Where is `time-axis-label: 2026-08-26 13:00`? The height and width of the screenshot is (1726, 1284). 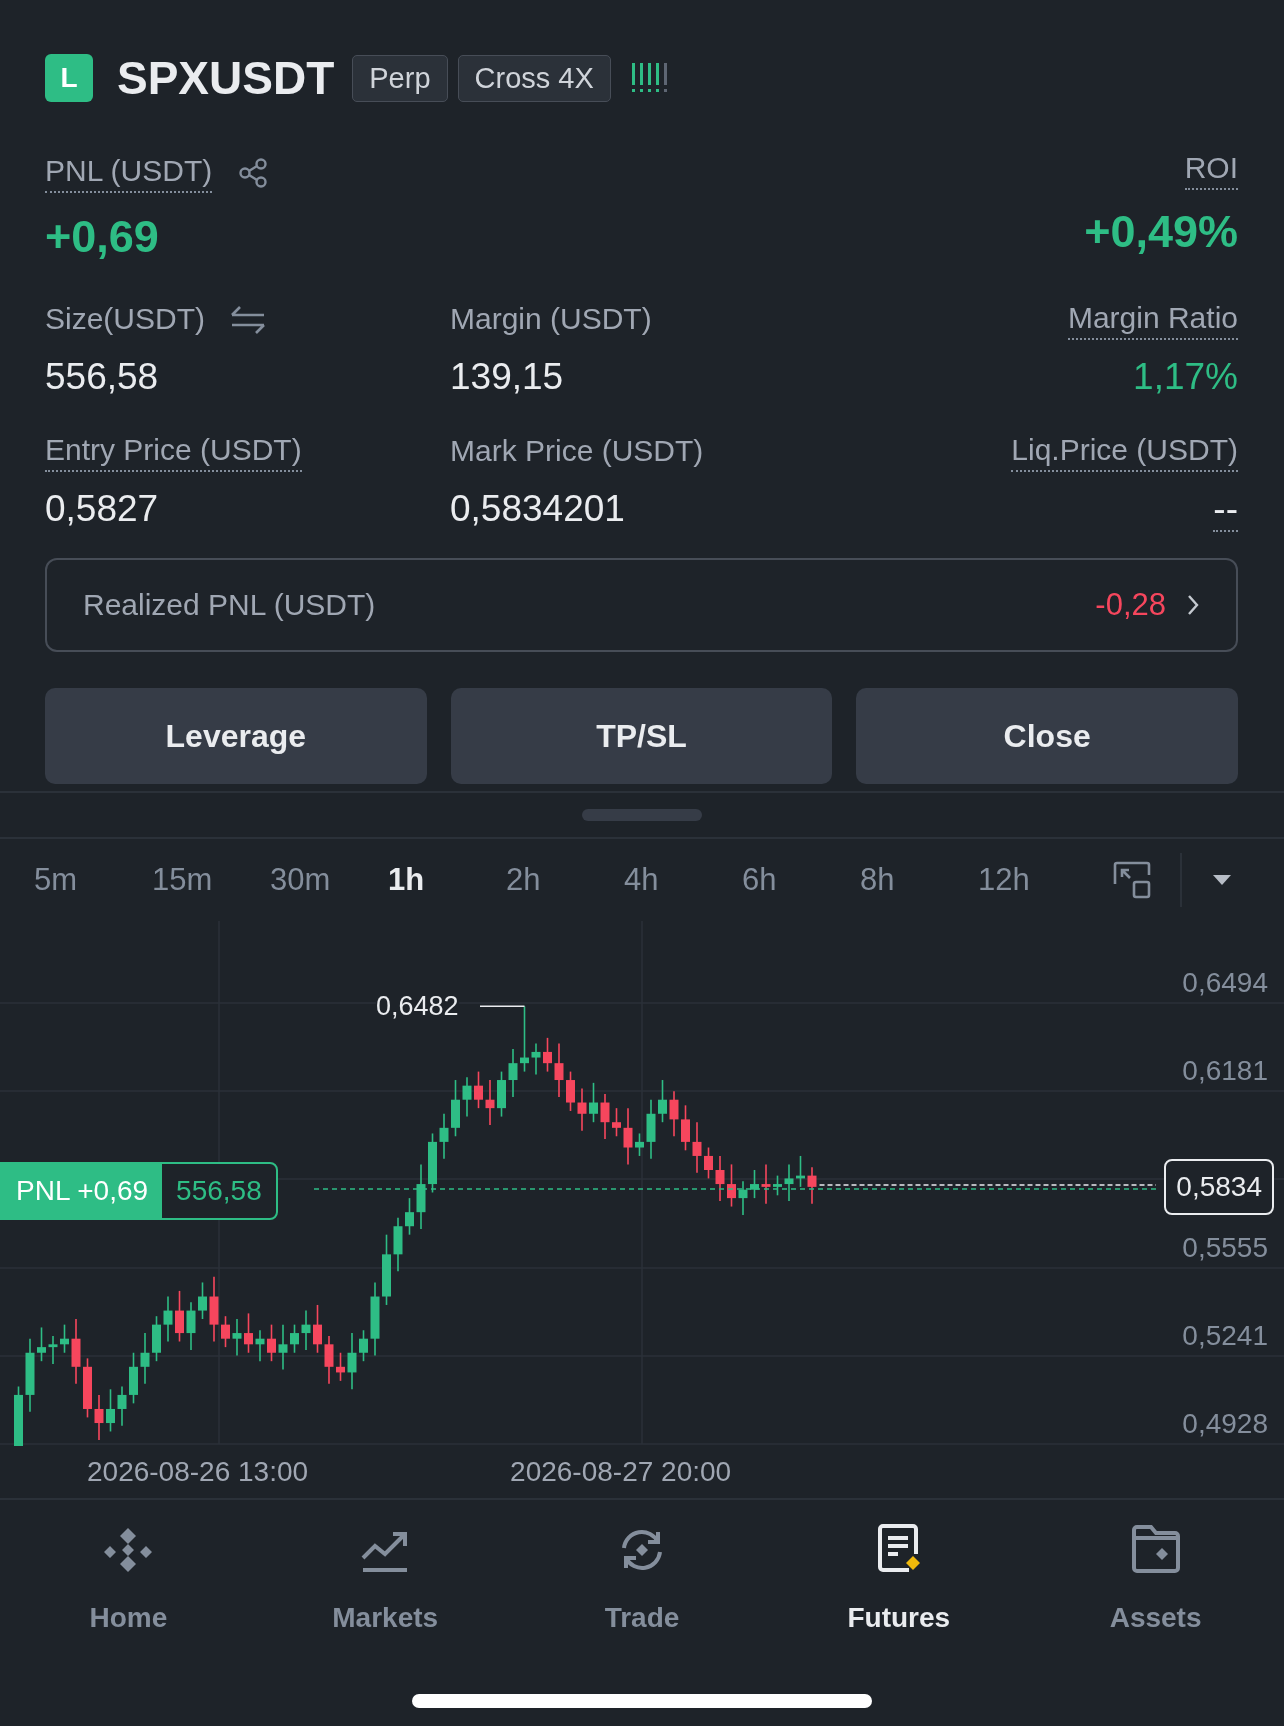
time-axis-label: 2026-08-26 13:00 is located at coordinates (198, 1472).